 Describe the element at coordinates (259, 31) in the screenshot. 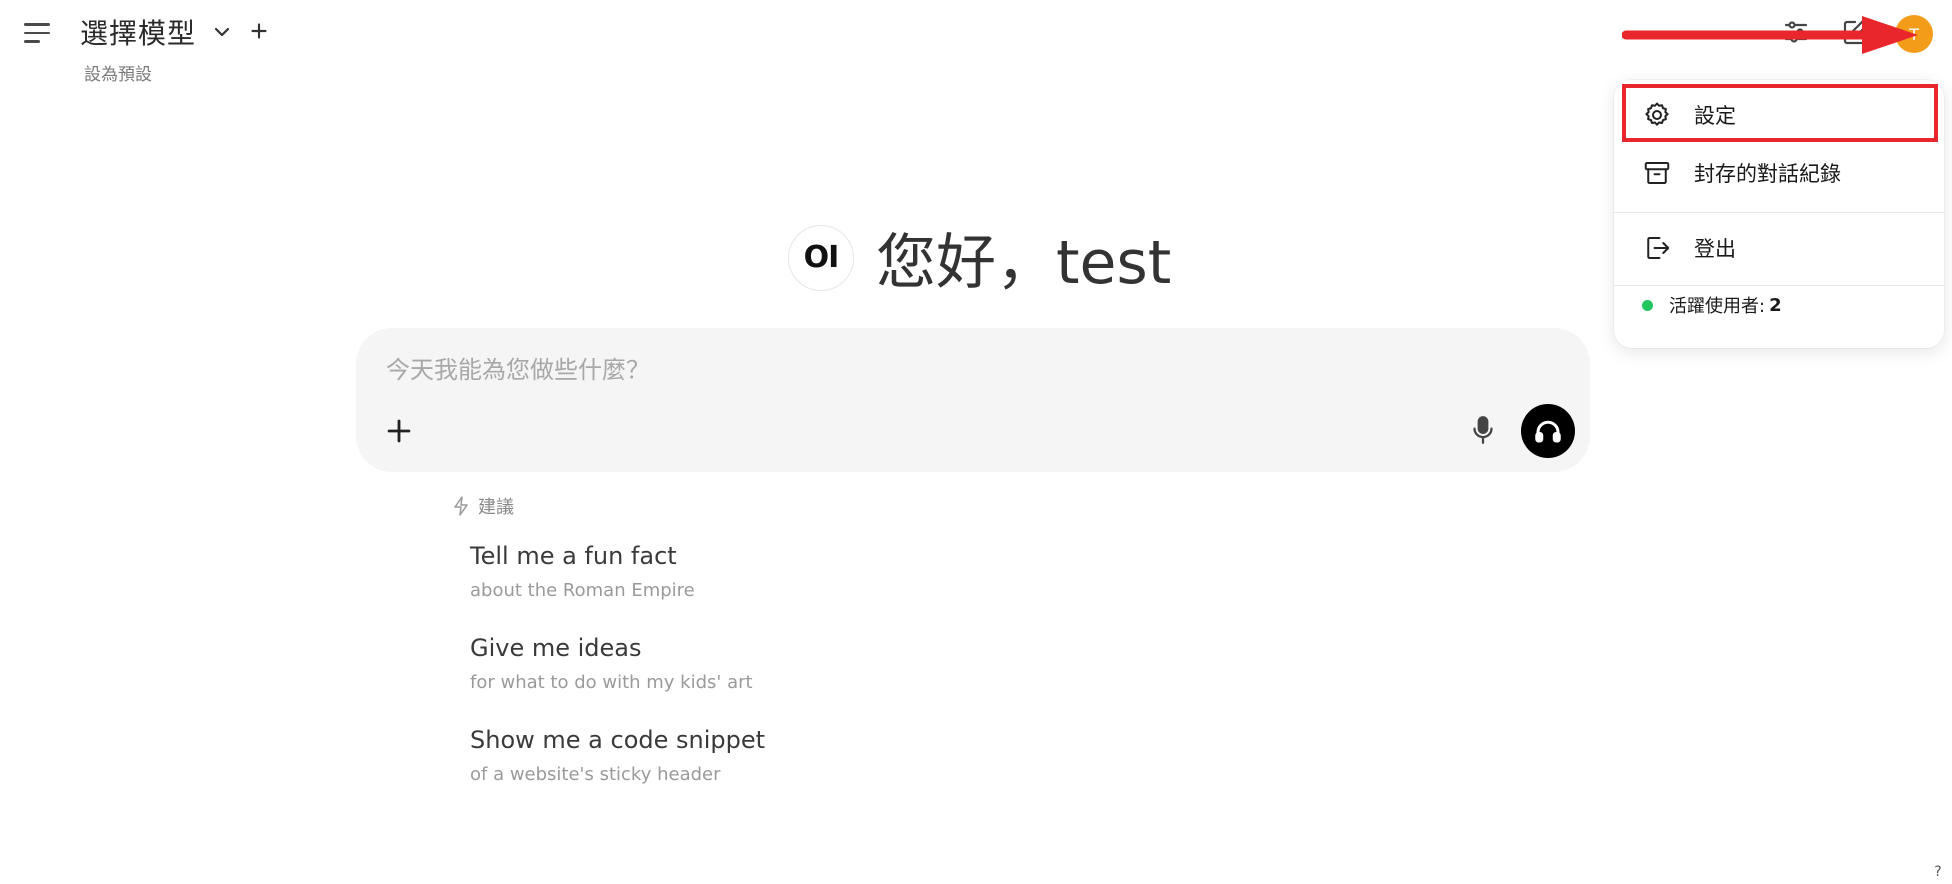

I see `add-model-plus-icon` at that location.